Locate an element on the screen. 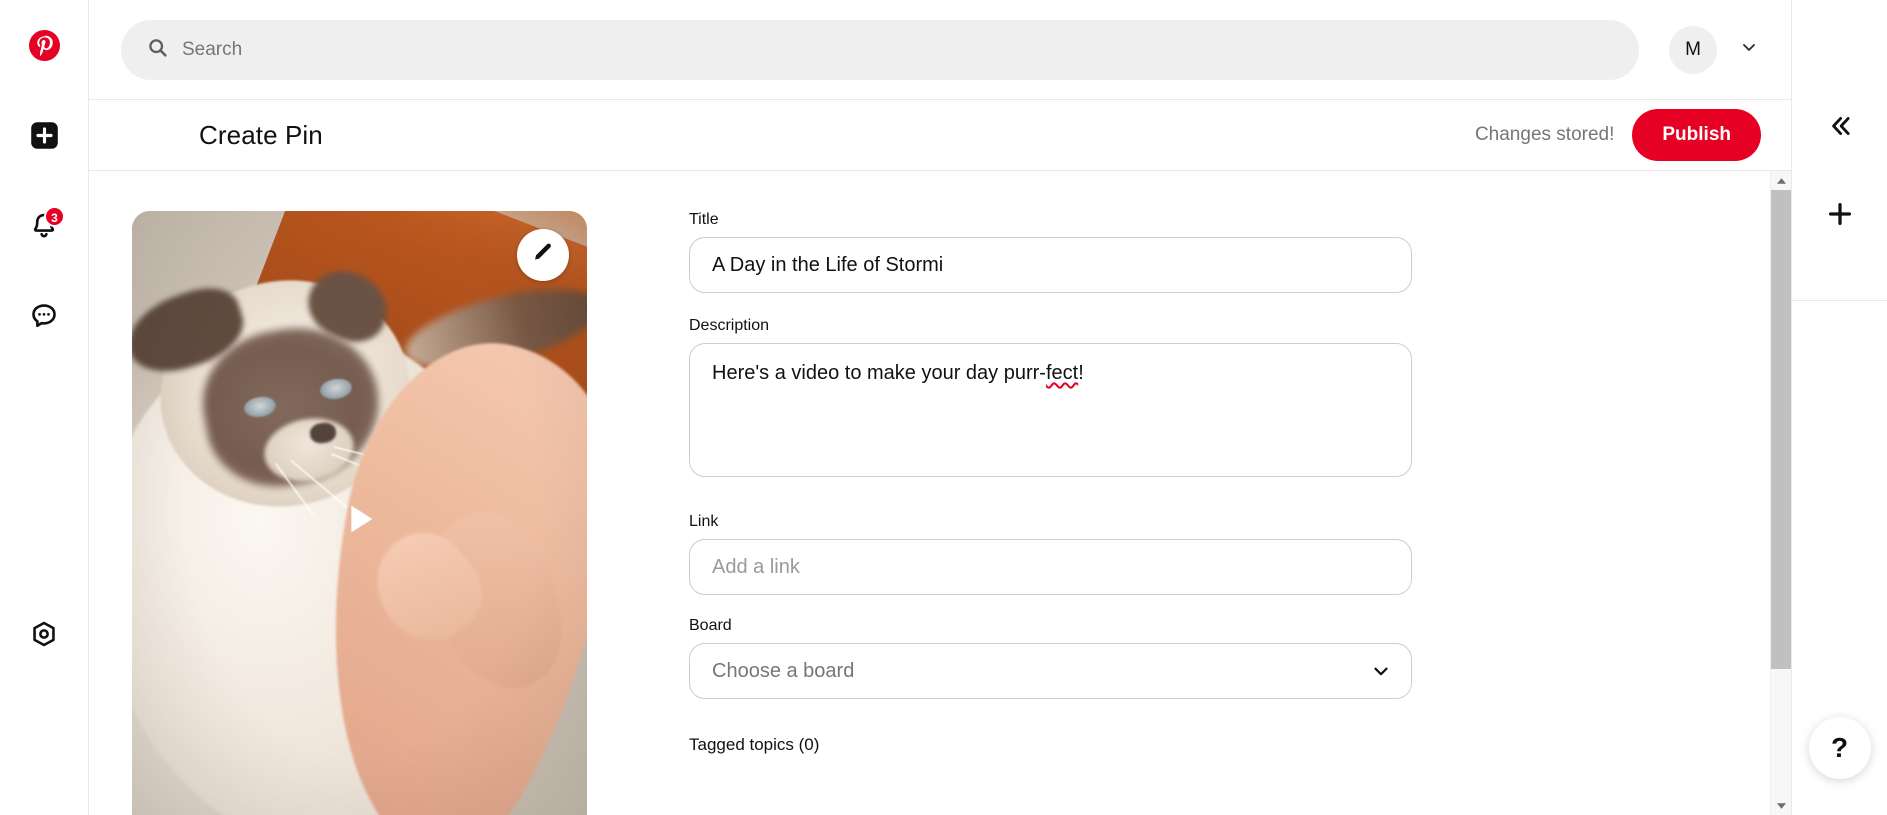 This screenshot has width=1887, height=815. collapse-panel-button is located at coordinates (1840, 128).